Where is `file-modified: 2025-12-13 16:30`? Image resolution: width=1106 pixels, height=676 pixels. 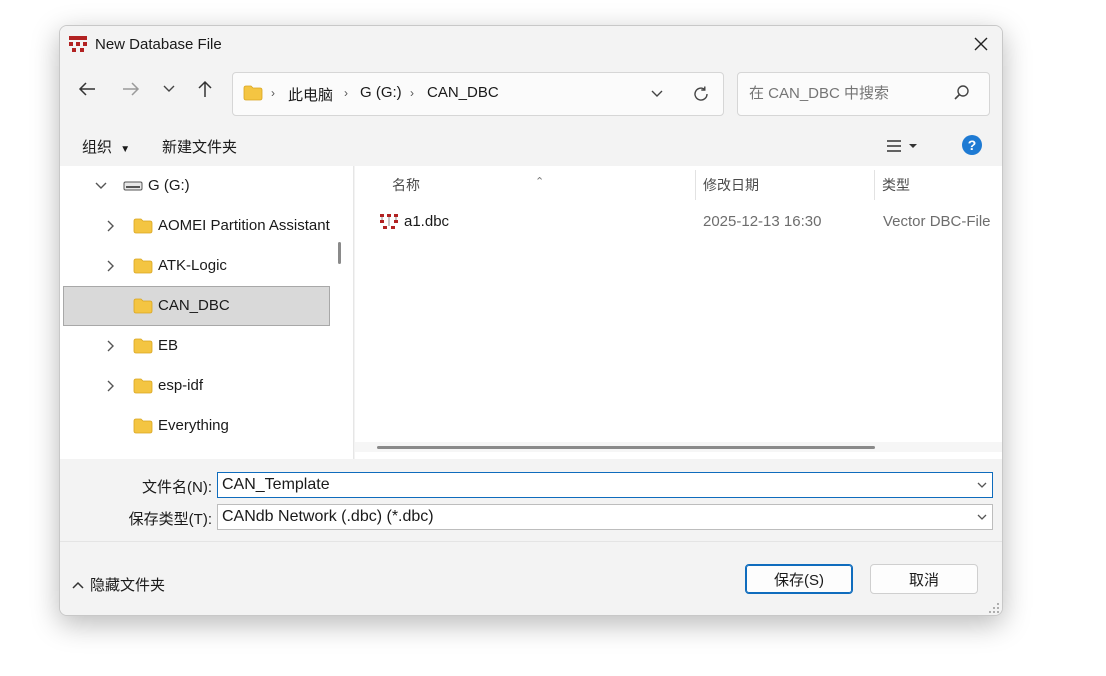 file-modified: 2025-12-13 16:30 is located at coordinates (762, 221).